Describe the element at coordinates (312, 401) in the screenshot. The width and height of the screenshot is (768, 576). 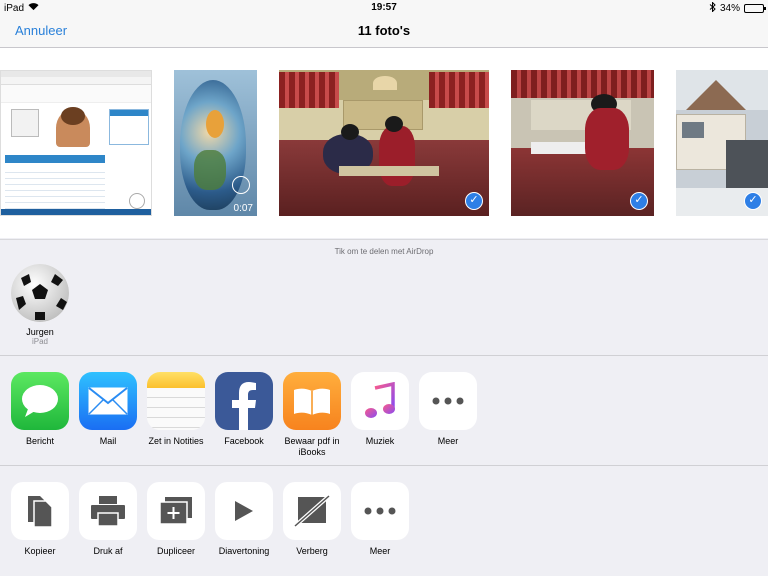
I see `ibooks-icon` at that location.